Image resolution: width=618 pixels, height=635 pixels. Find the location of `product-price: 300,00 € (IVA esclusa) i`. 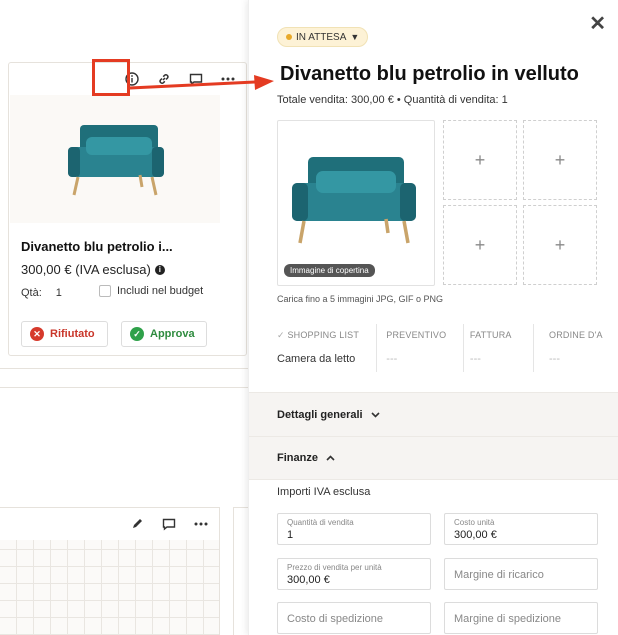

product-price: 300,00 € (IVA esclusa) i is located at coordinates (93, 269).